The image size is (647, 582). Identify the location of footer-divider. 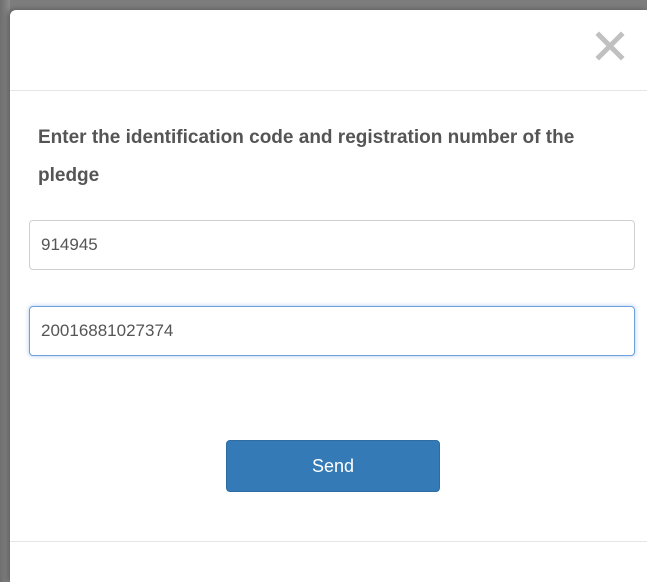
(328, 541).